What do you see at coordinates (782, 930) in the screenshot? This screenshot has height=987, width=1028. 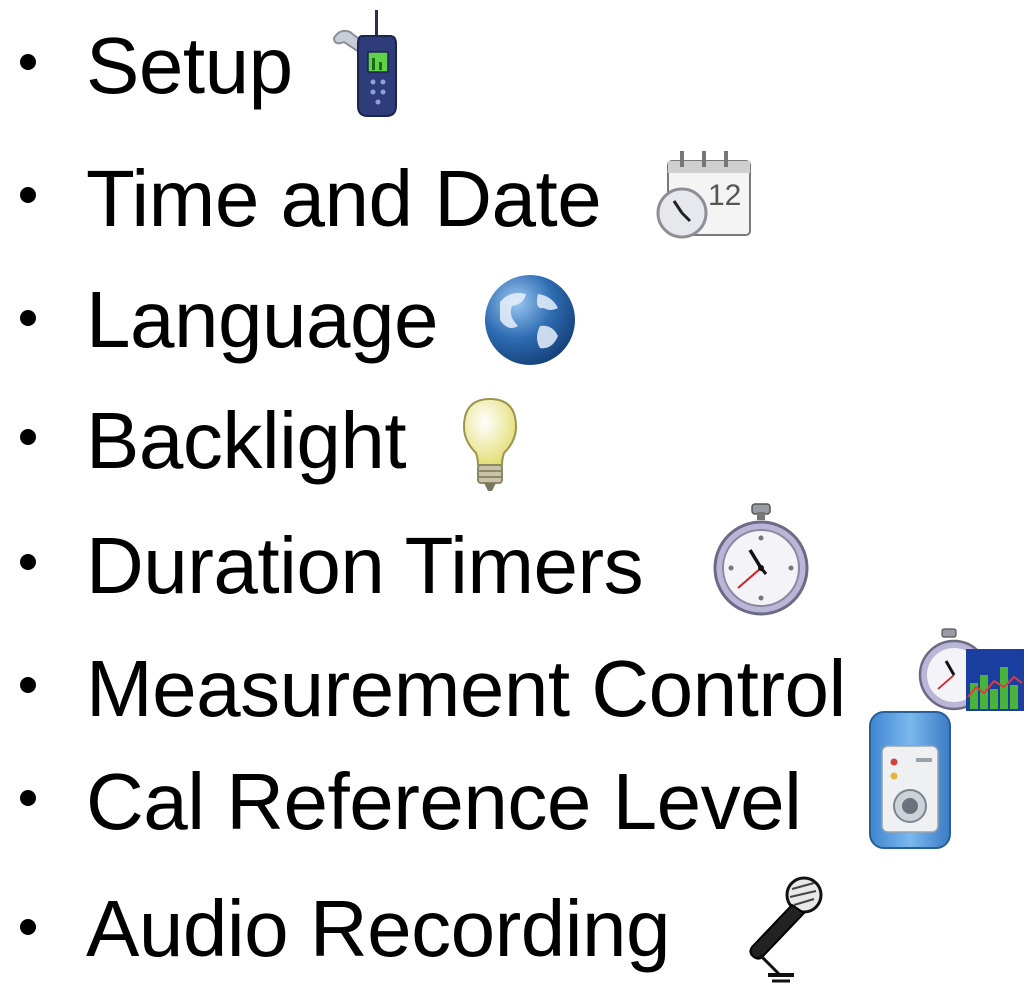 I see `microphone-icon` at bounding box center [782, 930].